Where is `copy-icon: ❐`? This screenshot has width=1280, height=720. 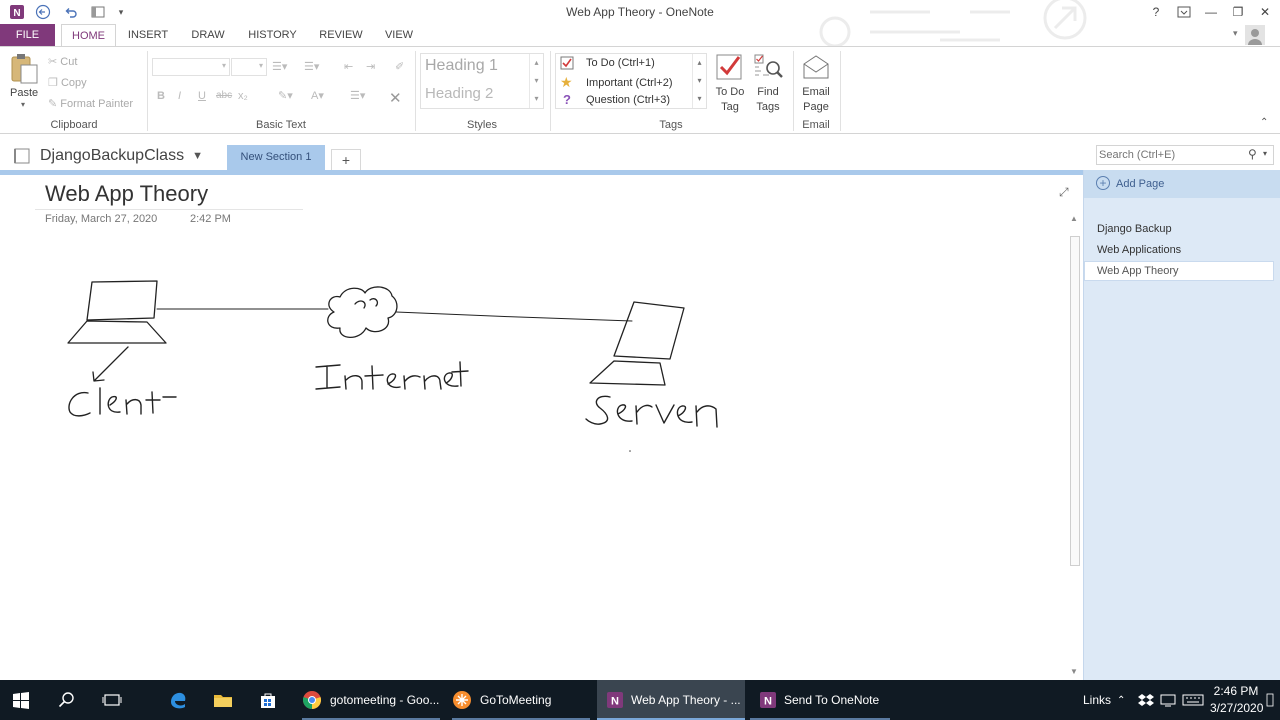
copy-icon: ❐ is located at coordinates (53, 83).